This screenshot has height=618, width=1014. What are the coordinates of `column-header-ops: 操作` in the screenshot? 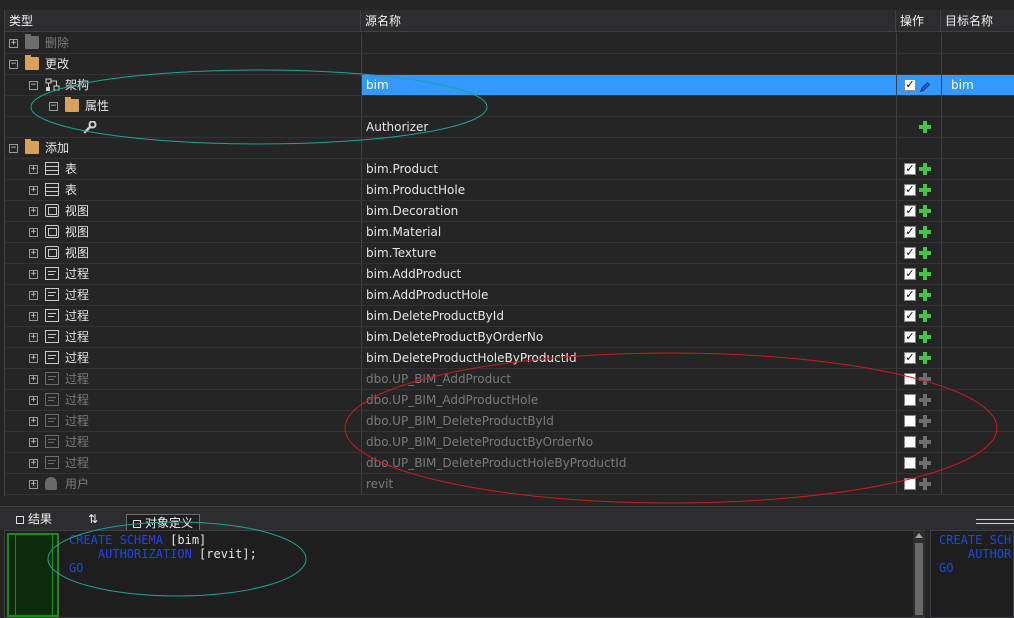 It's located at (918, 21).